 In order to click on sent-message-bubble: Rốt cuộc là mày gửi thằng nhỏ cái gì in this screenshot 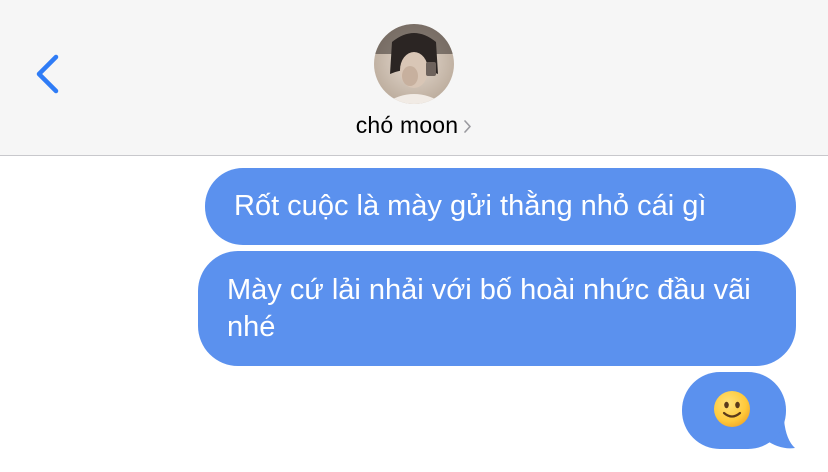, I will do `click(500, 206)`.